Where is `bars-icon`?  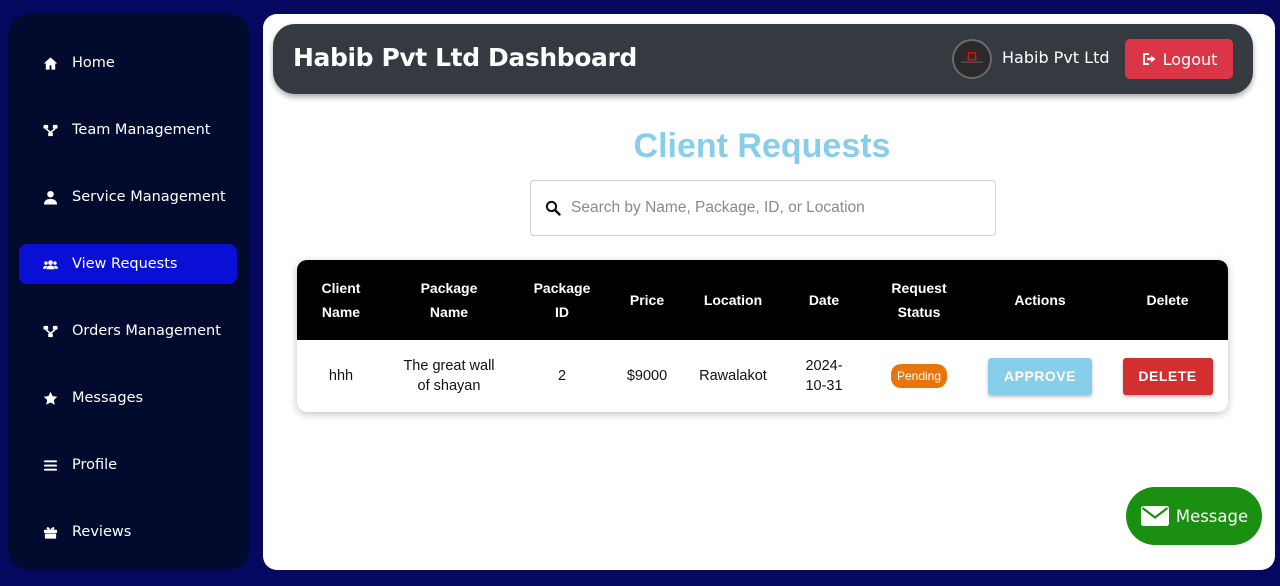 bars-icon is located at coordinates (50, 465).